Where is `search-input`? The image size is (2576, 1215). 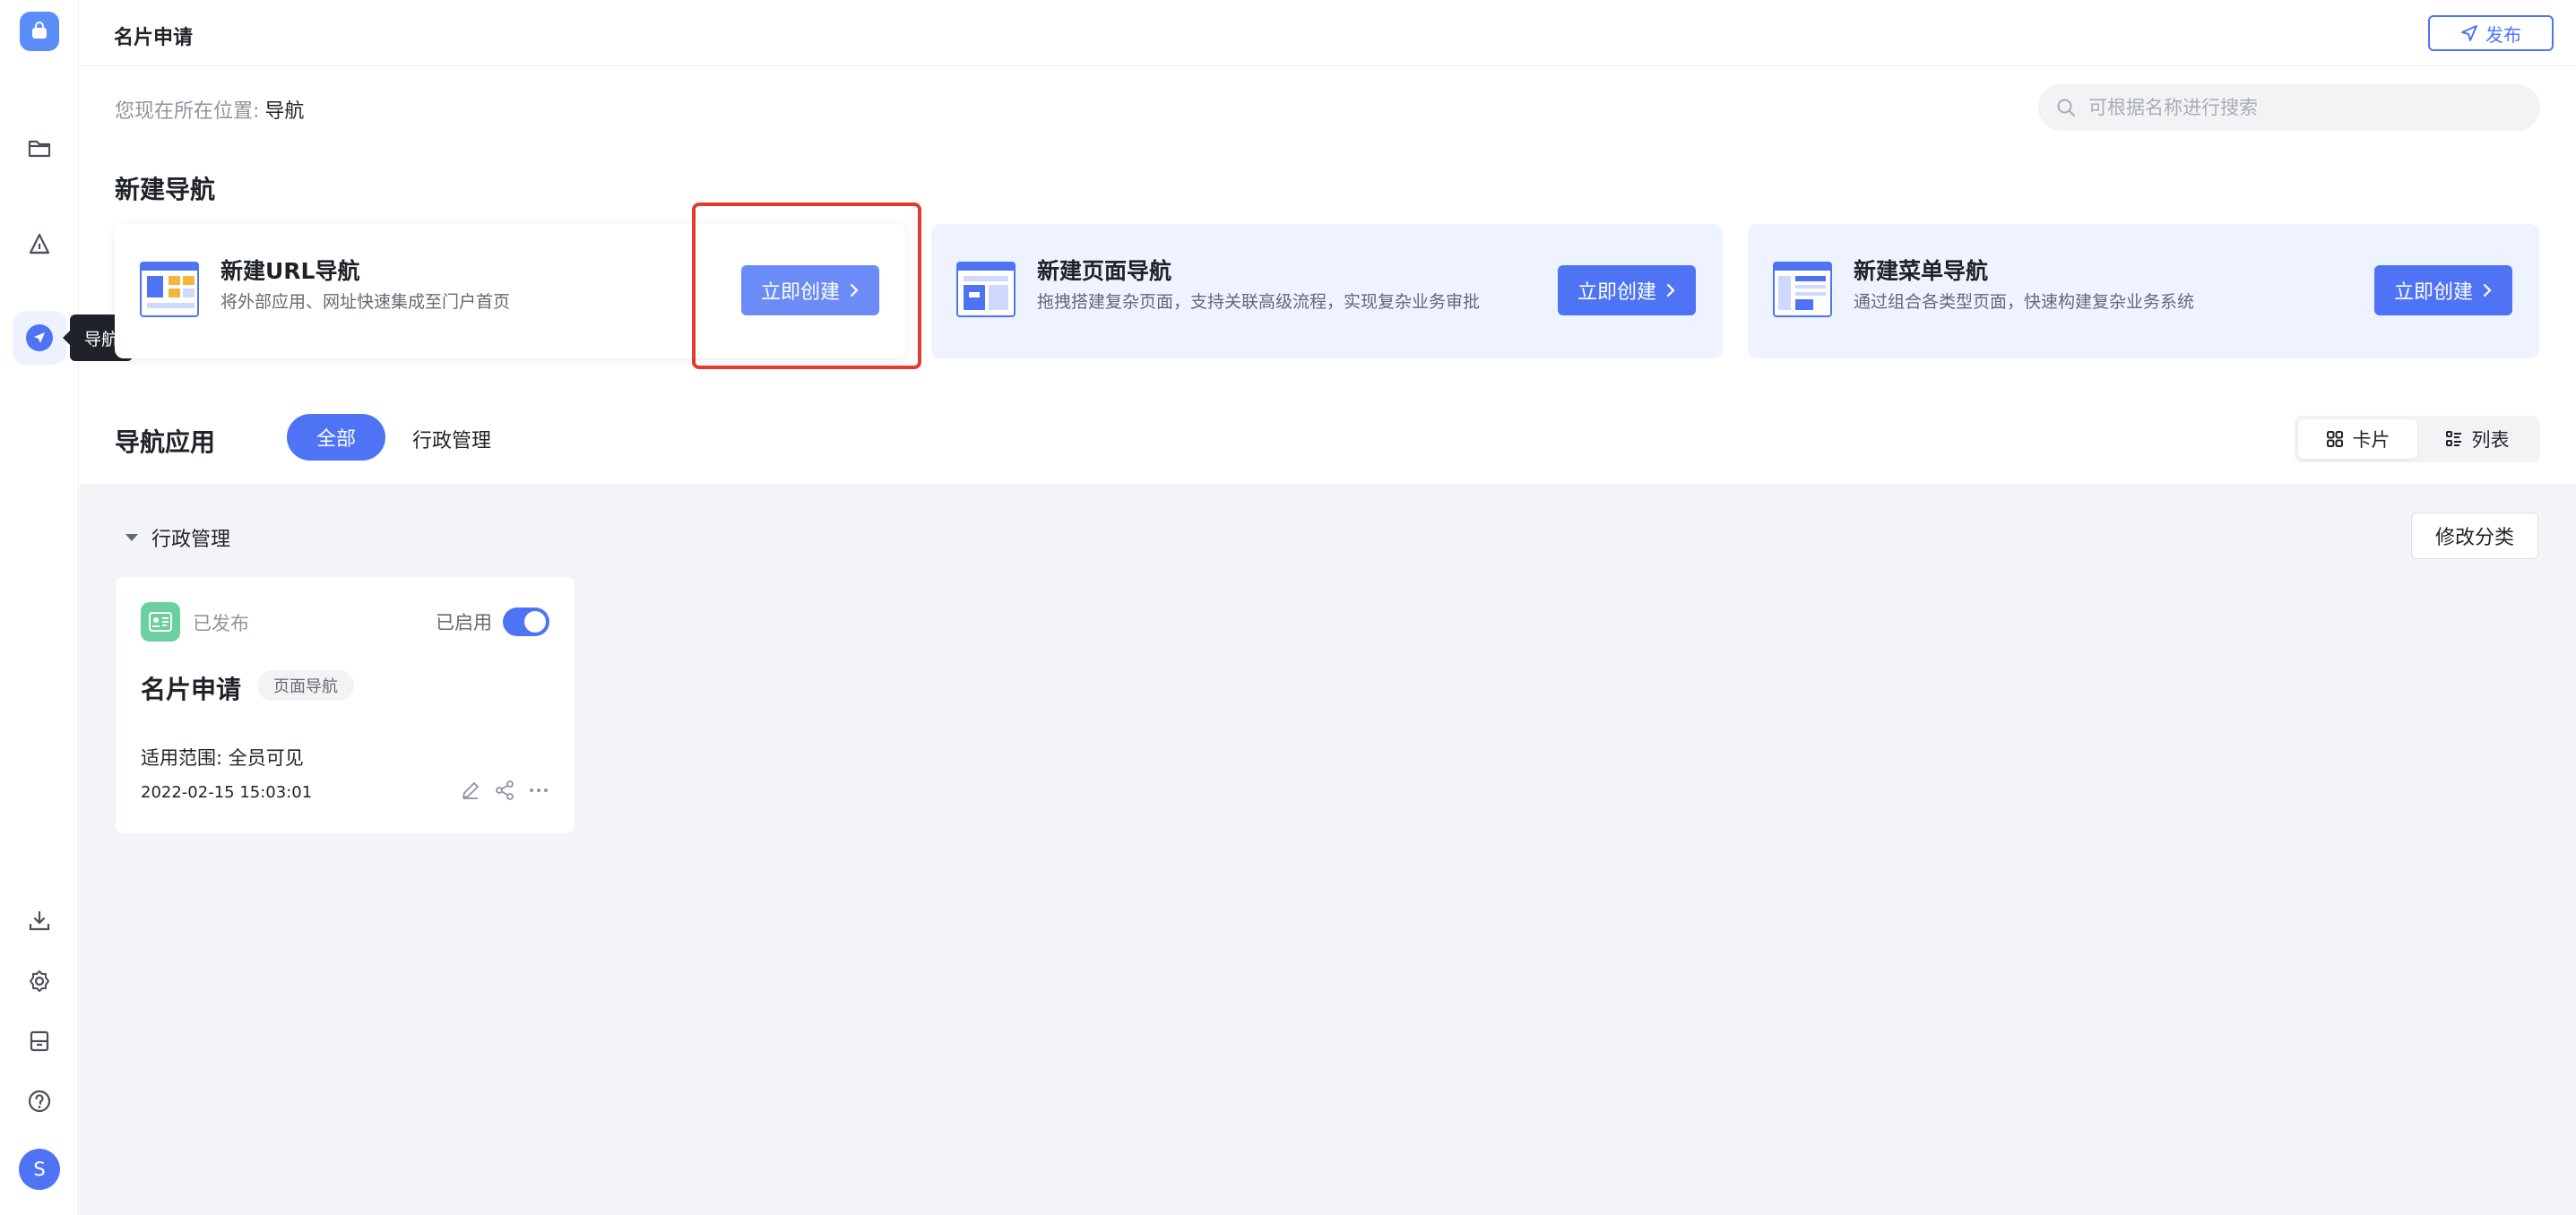 search-input is located at coordinates (2303, 107).